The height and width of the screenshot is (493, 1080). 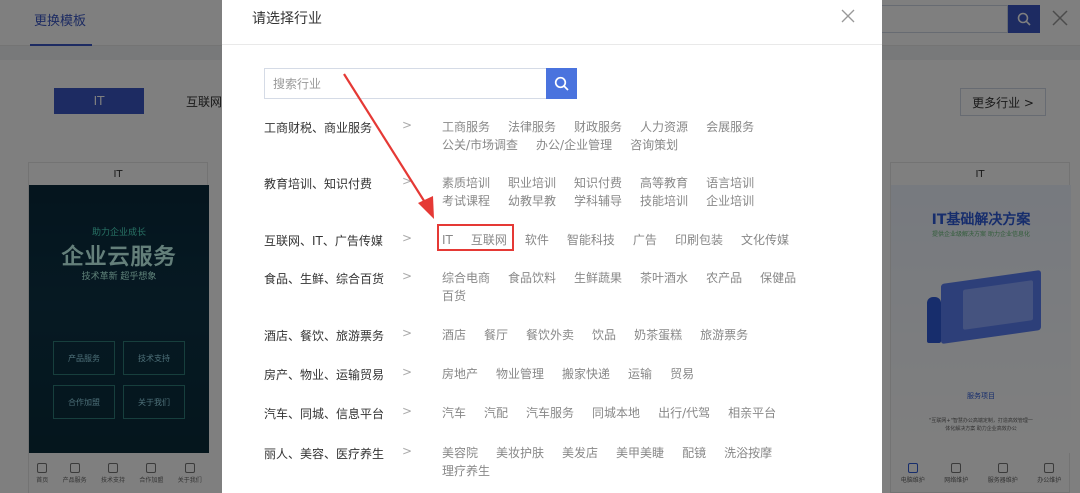 I want to click on industry-subcategory-item: 法律服务, so click(x=532, y=127).